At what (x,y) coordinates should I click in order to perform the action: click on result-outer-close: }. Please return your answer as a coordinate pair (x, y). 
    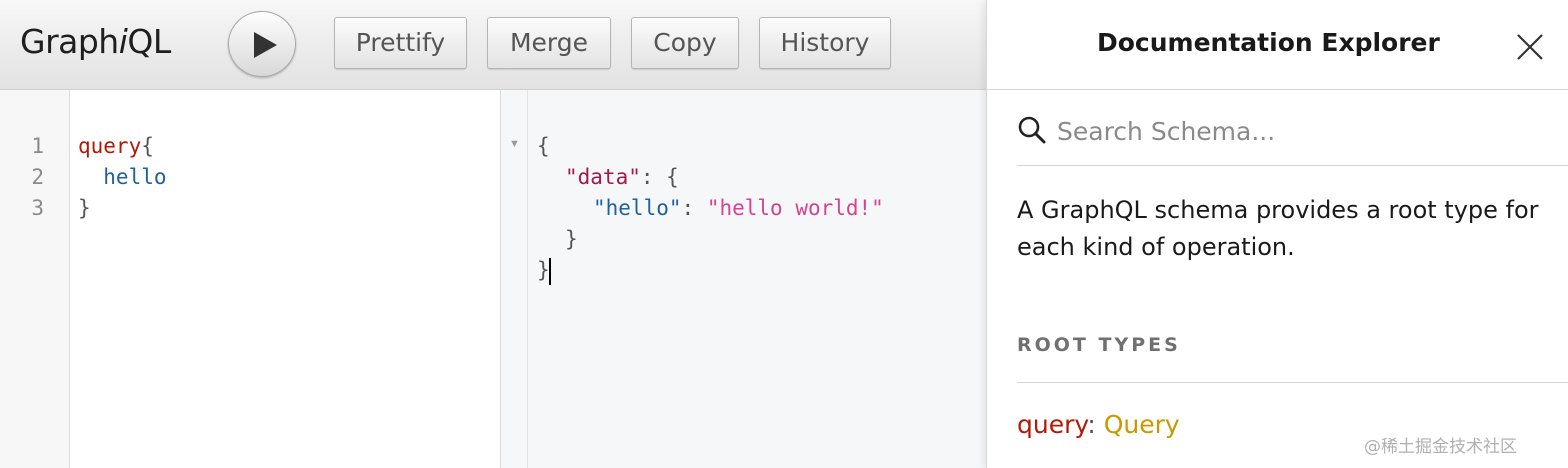
    Looking at the image, I should click on (543, 270).